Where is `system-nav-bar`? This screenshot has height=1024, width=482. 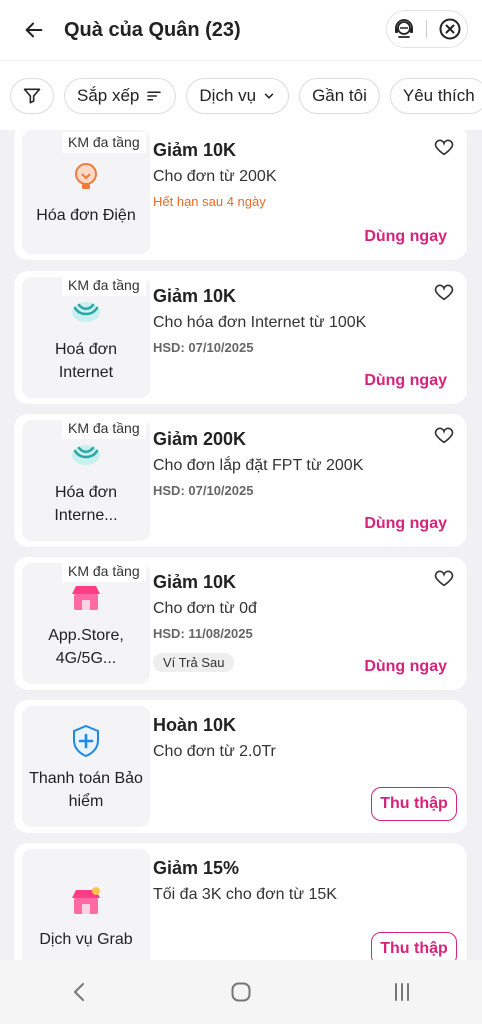
system-nav-bar is located at coordinates (241, 992).